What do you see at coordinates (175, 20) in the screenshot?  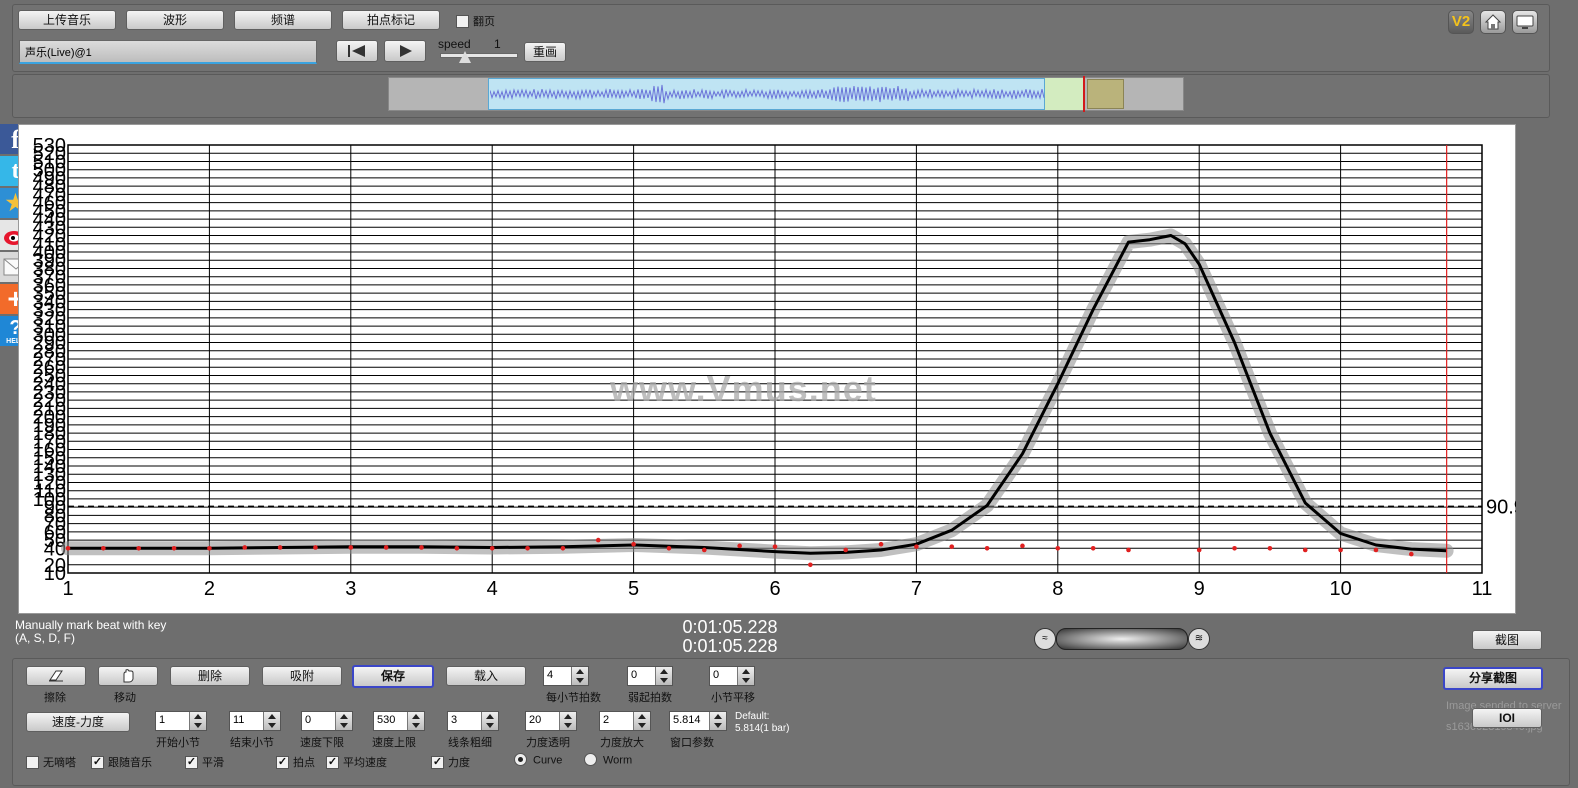 I see `waveform-button: 波形` at bounding box center [175, 20].